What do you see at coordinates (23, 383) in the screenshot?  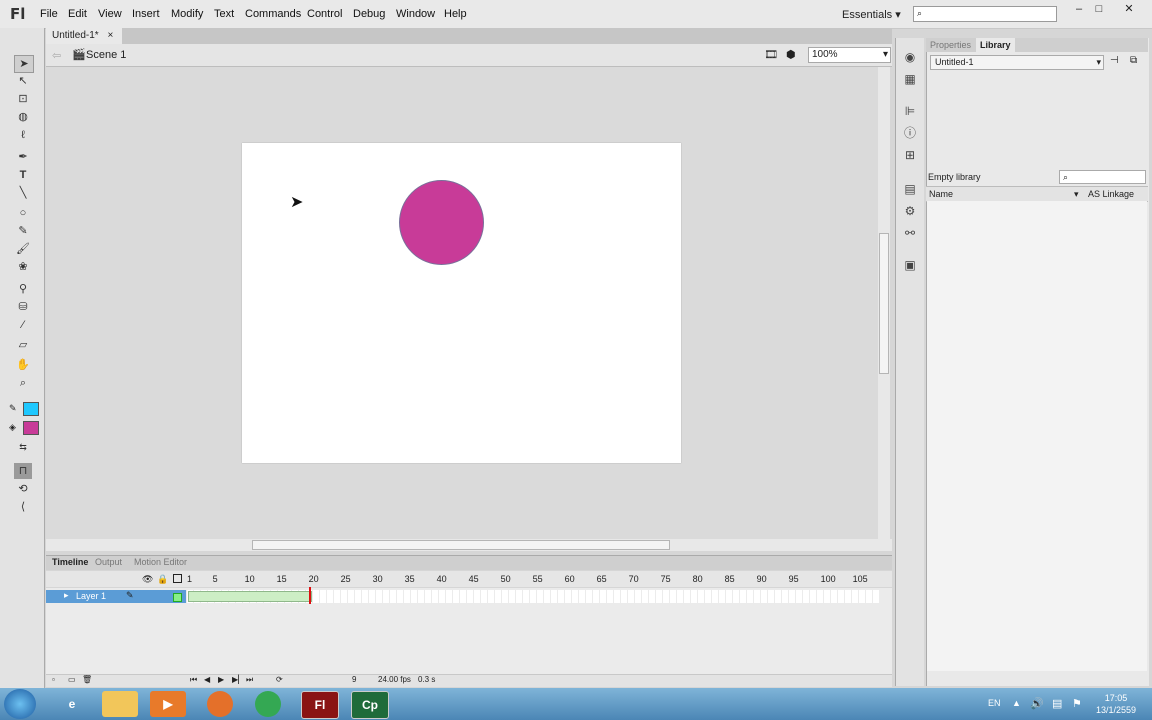 I see `zoom-tool-icon: ⌕` at bounding box center [23, 383].